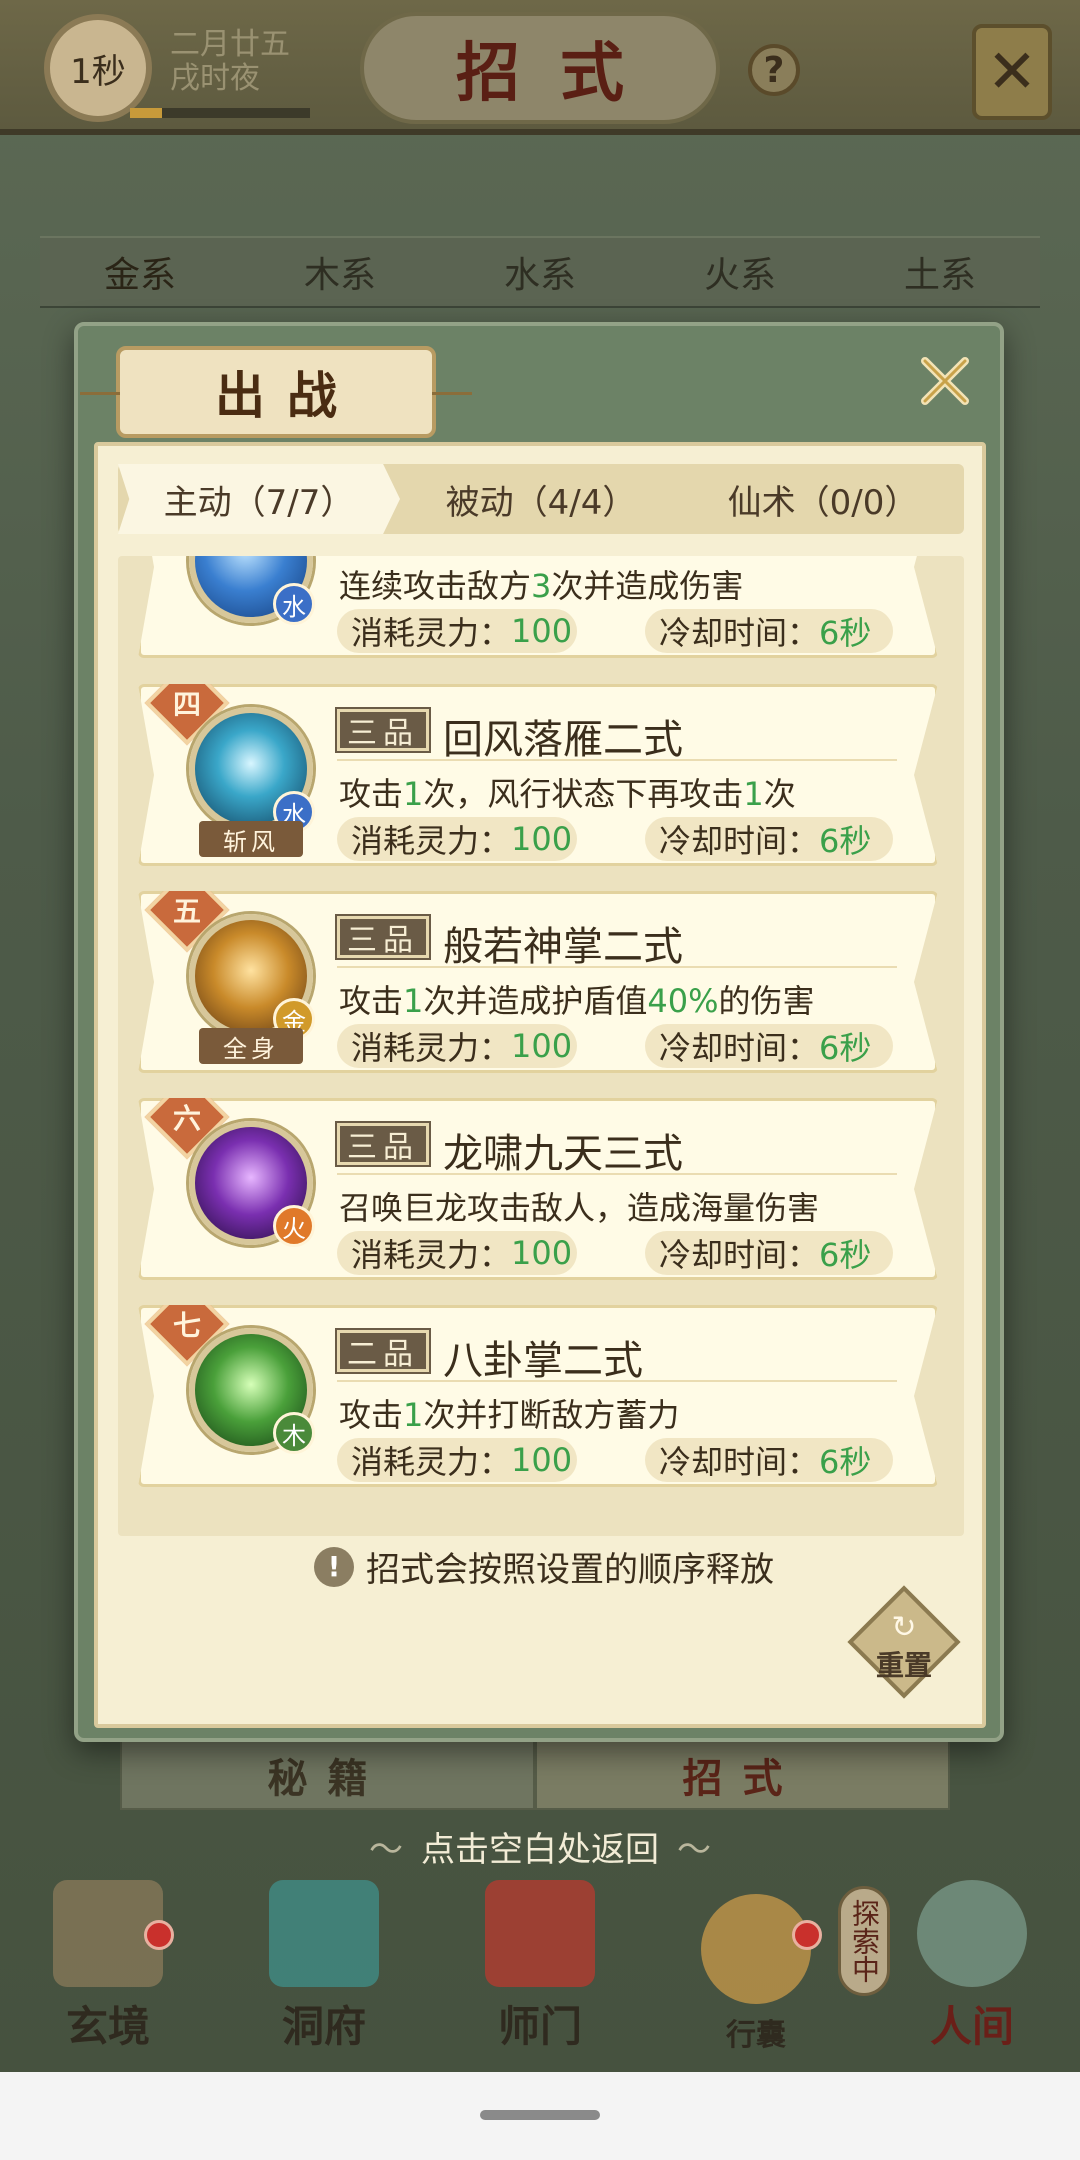  Describe the element at coordinates (540, 272) in the screenshot. I see `tab-water: 水系` at that location.